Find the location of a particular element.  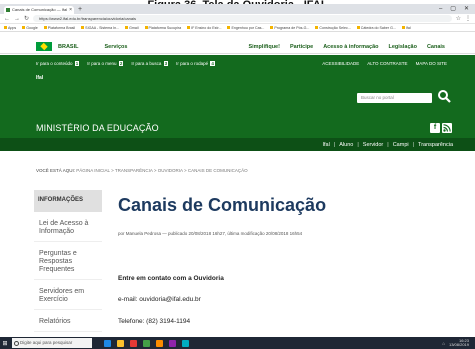

maximize-icon: ▢ is located at coordinates (453, 9).